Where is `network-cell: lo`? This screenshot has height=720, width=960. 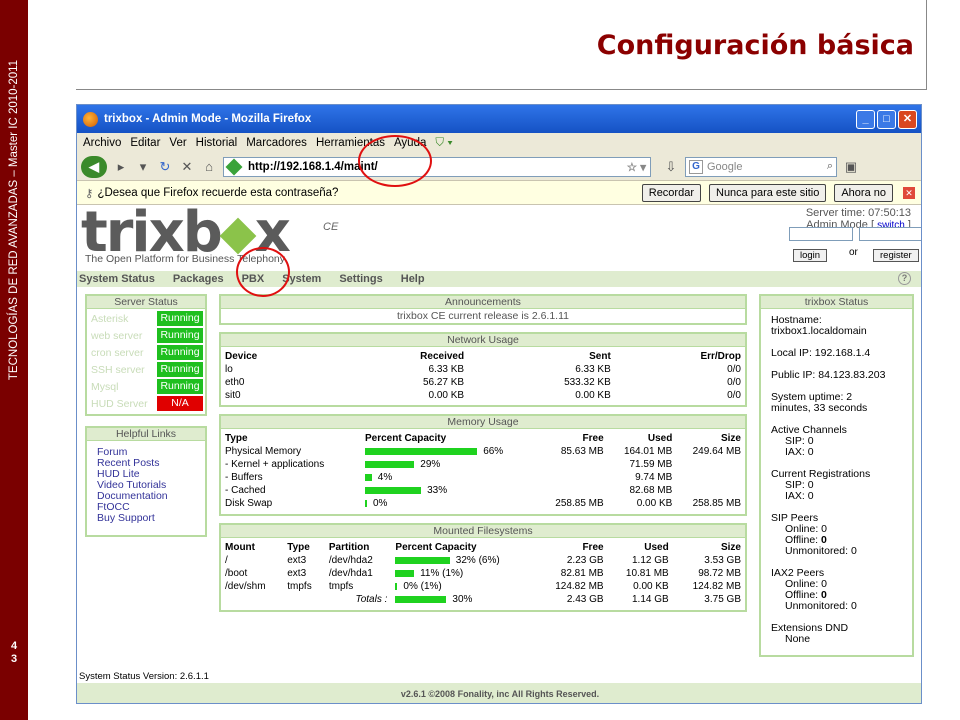 network-cell: lo is located at coordinates (229, 369).